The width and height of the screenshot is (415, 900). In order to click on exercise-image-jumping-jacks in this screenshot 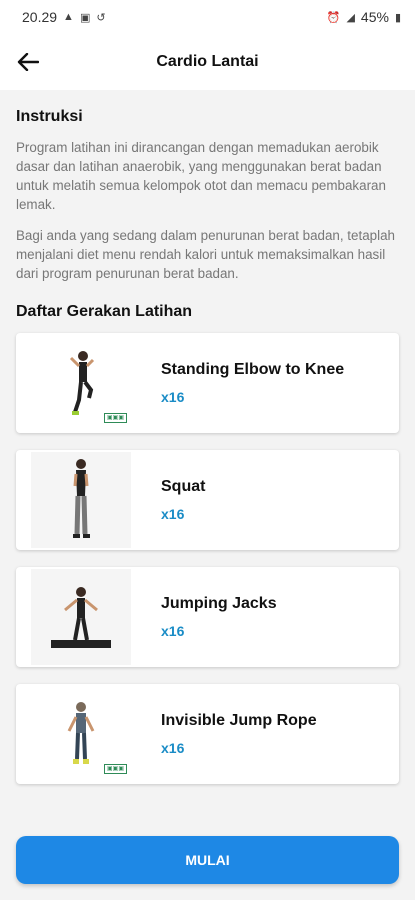, I will do `click(81, 617)`.